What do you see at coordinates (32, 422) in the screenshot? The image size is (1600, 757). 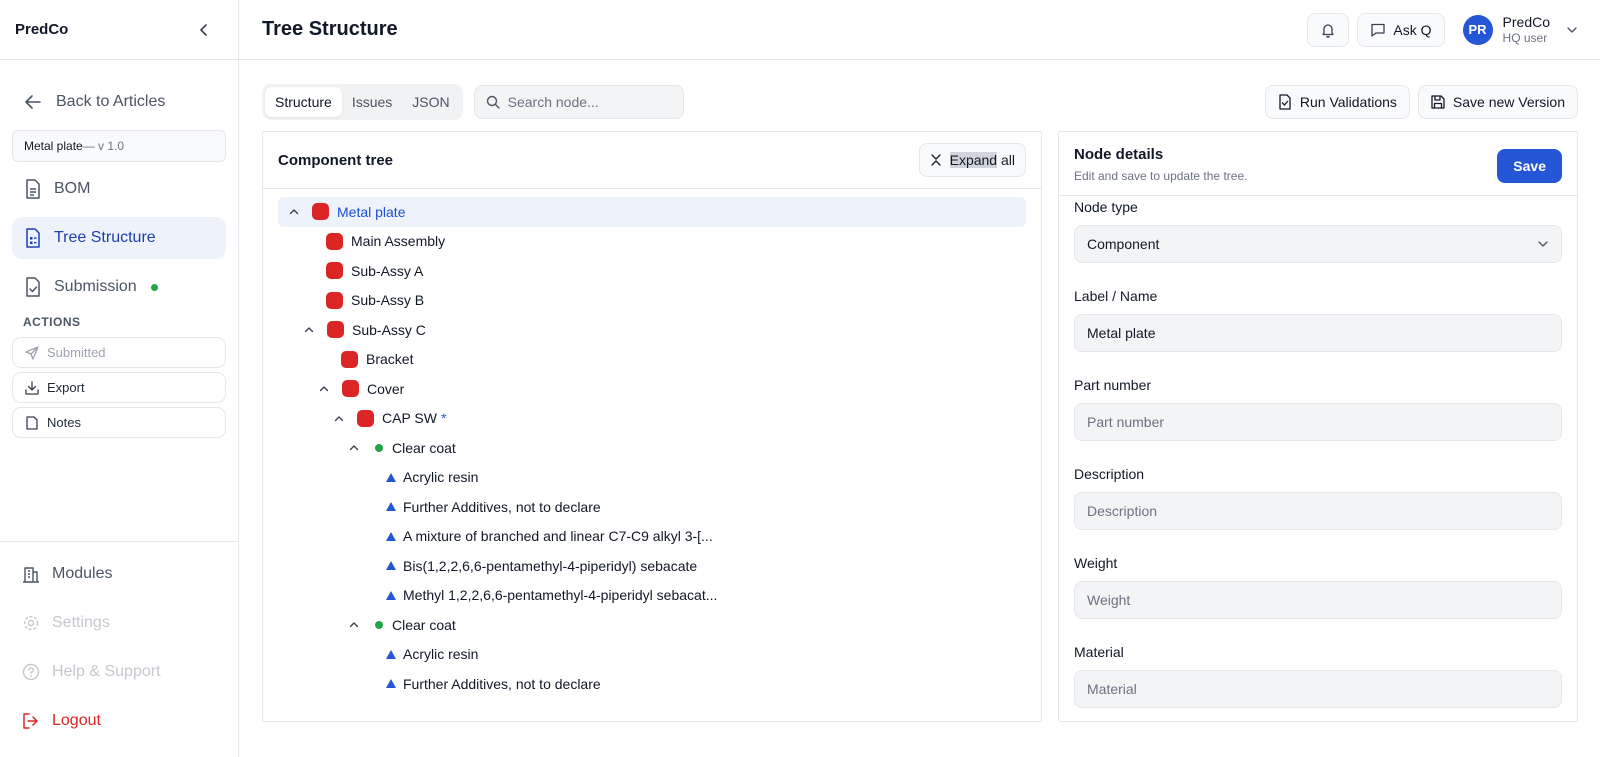 I see `note-icon` at bounding box center [32, 422].